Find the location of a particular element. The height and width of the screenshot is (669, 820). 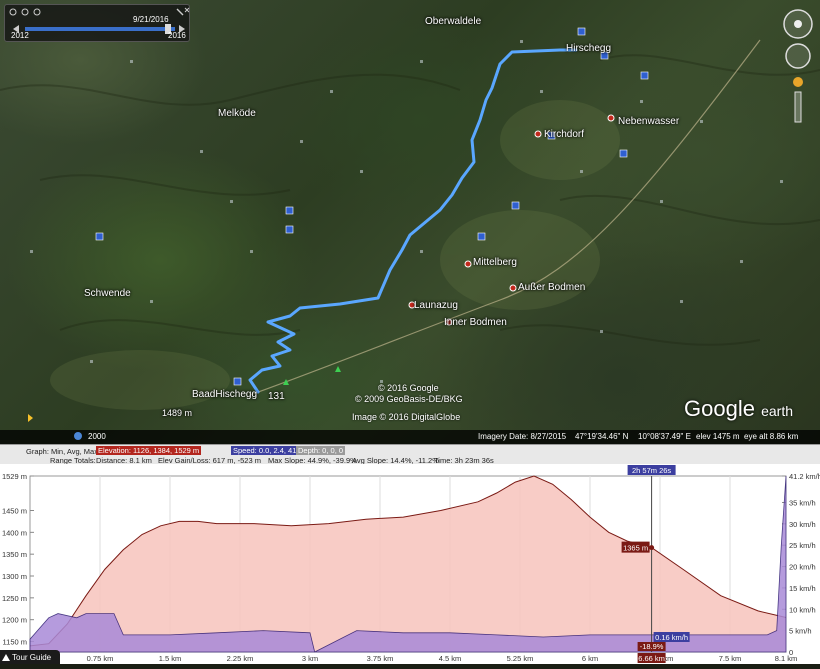

credit-digitalglobe: Image © 2016 DigitalGlobe is located at coordinates (406, 417).